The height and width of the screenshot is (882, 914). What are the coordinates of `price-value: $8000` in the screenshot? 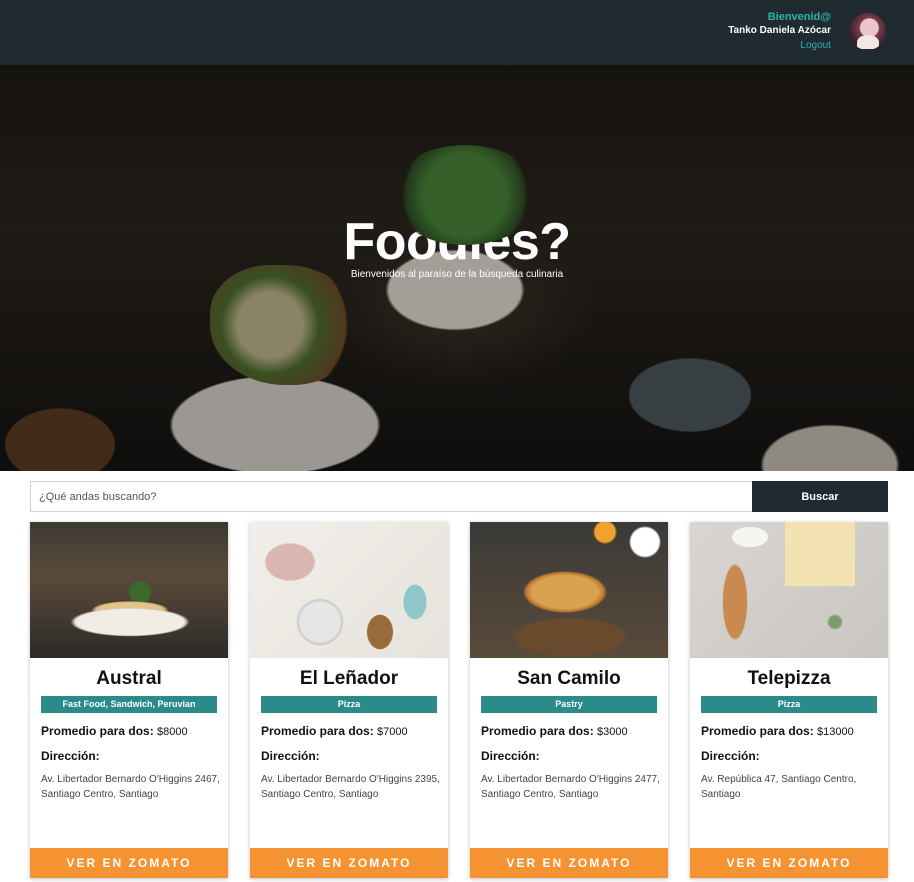 It's located at (172, 732).